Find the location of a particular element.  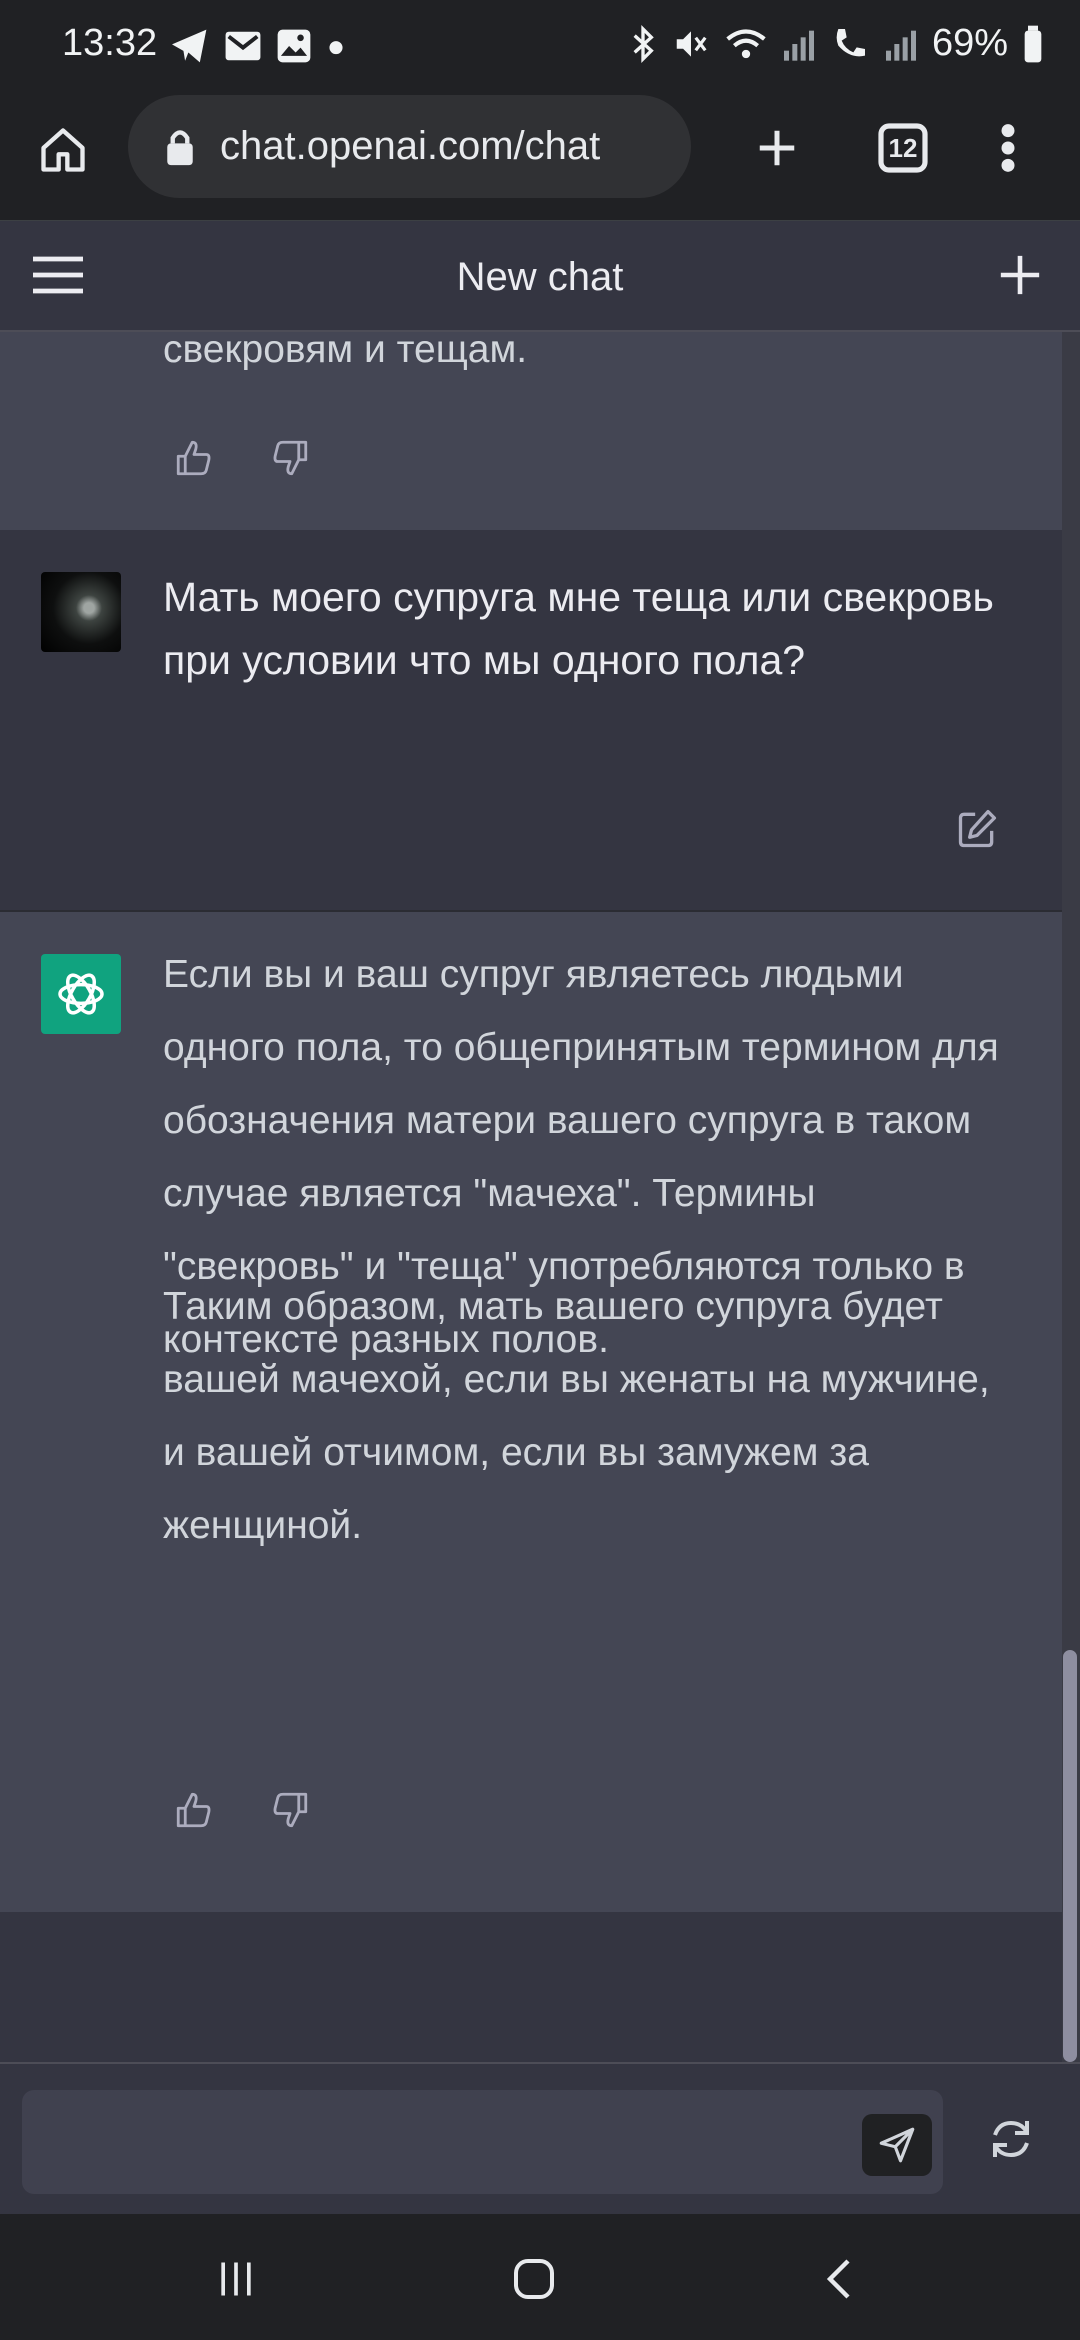

status-time: 13:32 is located at coordinates (110, 43).